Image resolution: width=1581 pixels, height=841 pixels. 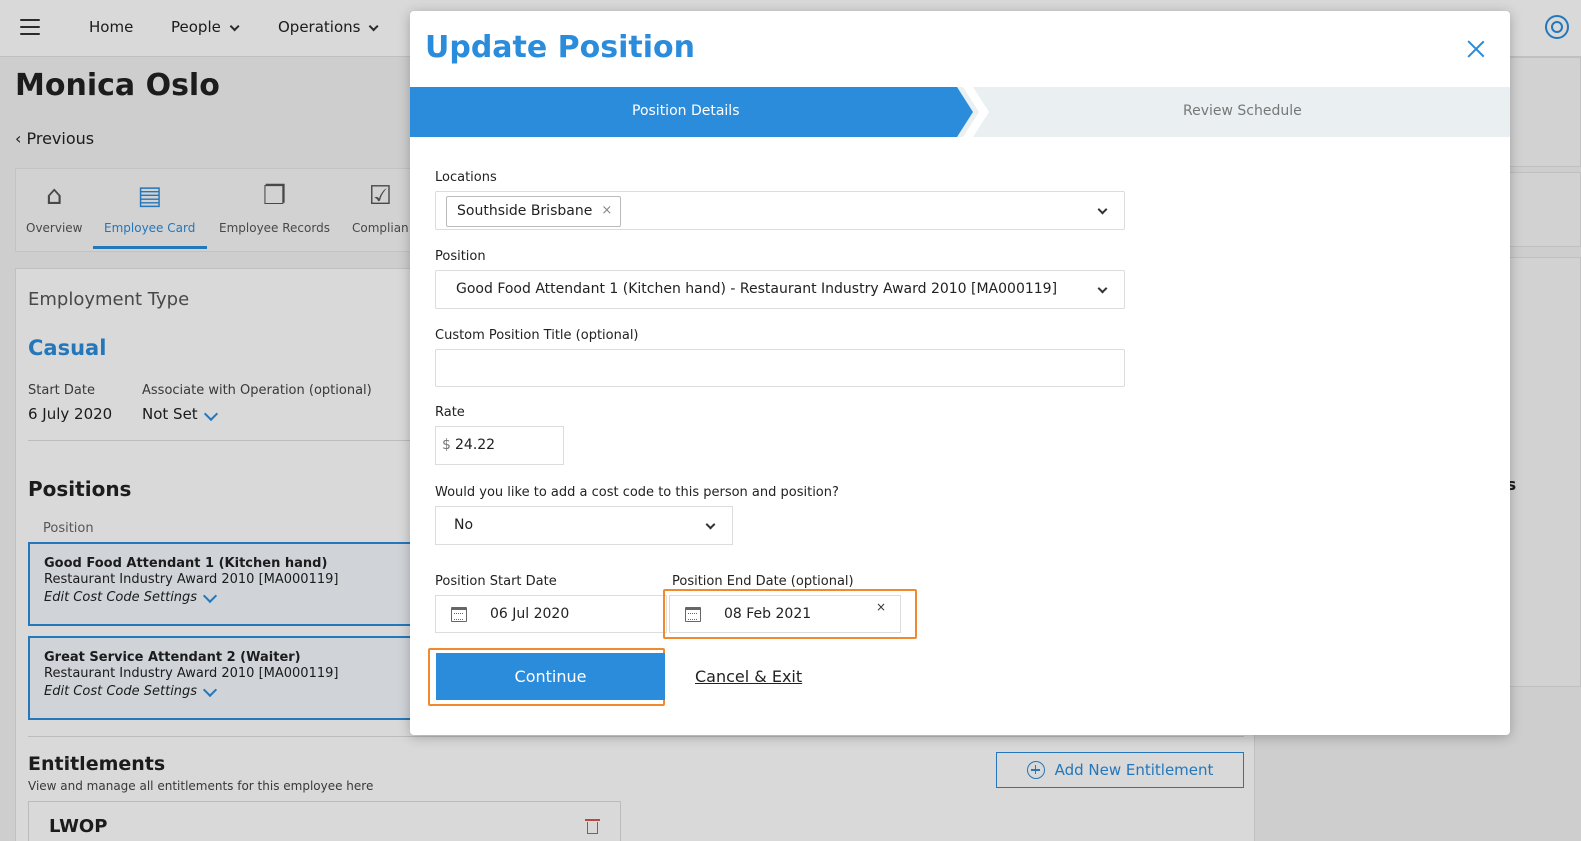 I want to click on start-date-input: 06 Jul 2020, so click(x=551, y=614).